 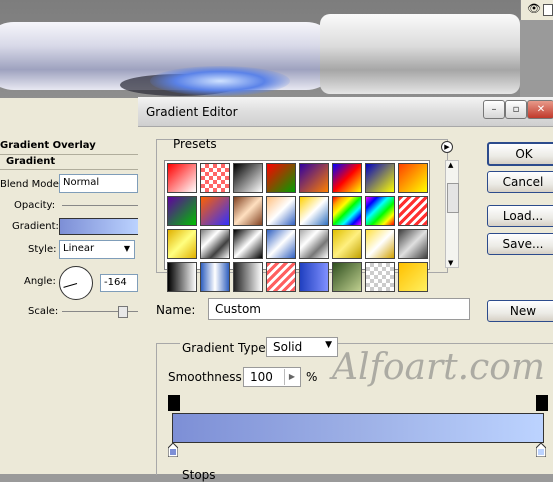 I want to click on title-bar: Gradient Editor – ▫ ✕, so click(x=345, y=112).